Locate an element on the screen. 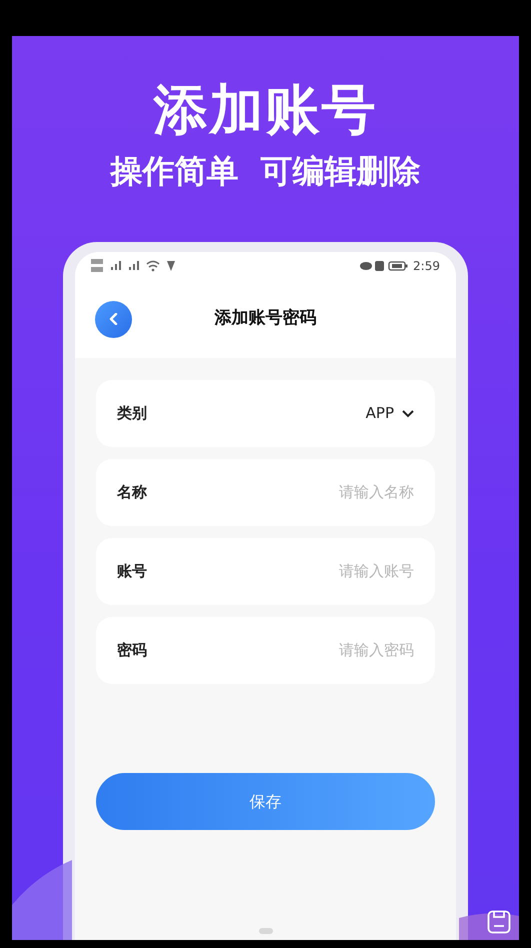 The width and height of the screenshot is (531, 948). field-label: 名称 is located at coordinates (132, 493).